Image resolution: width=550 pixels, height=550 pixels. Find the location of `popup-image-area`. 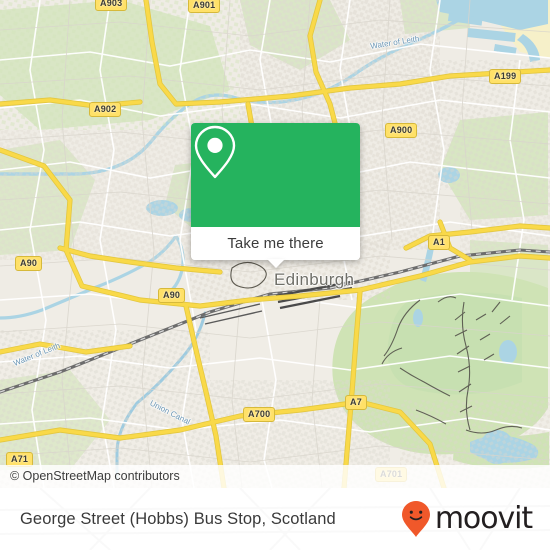

popup-image-area is located at coordinates (275, 175).